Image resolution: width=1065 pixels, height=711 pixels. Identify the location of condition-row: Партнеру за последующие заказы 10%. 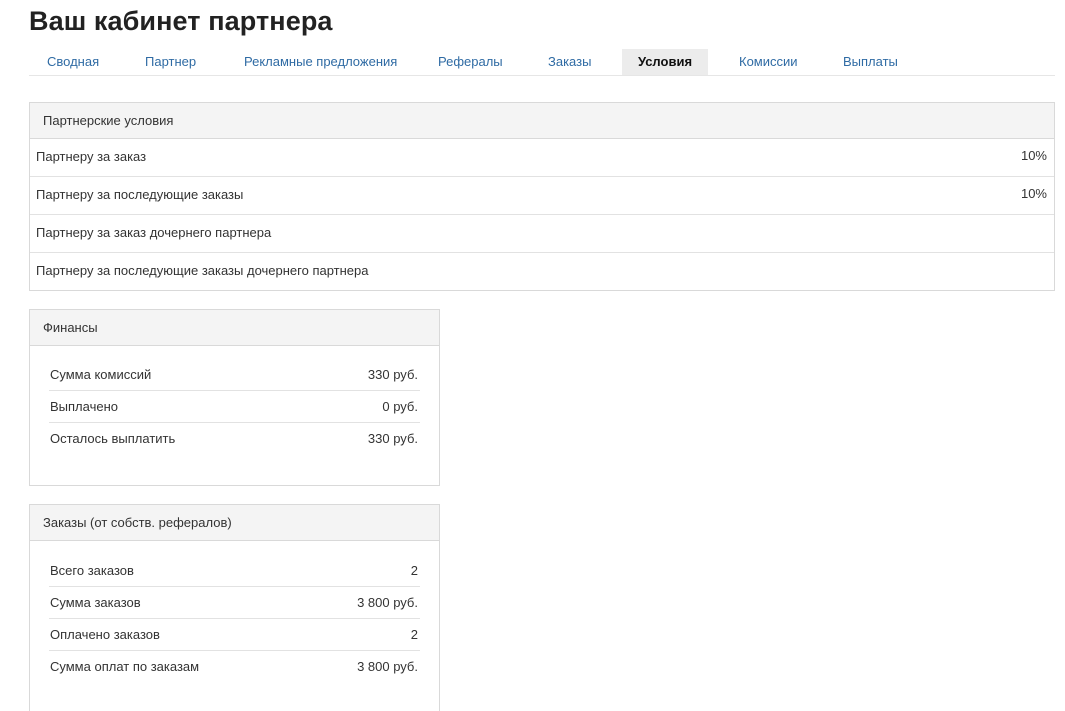
(542, 196).